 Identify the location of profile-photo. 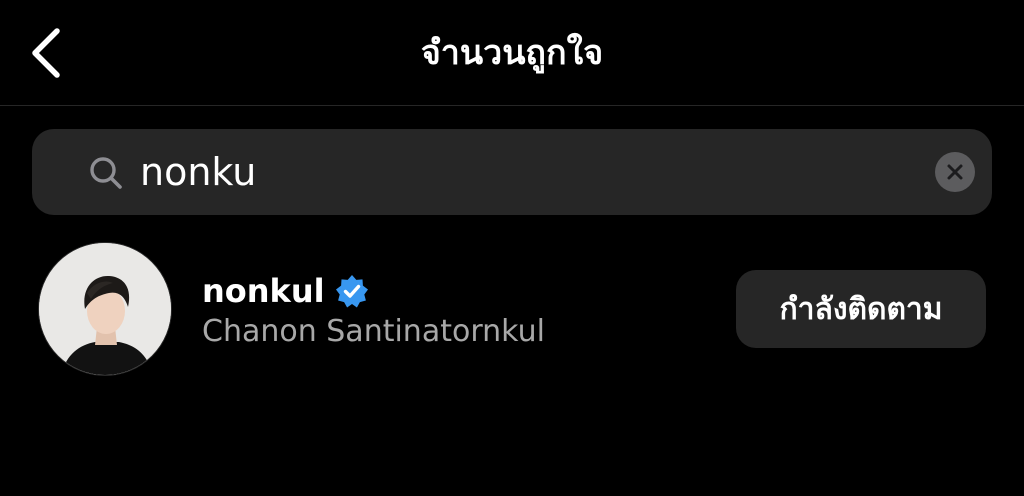
(105, 309).